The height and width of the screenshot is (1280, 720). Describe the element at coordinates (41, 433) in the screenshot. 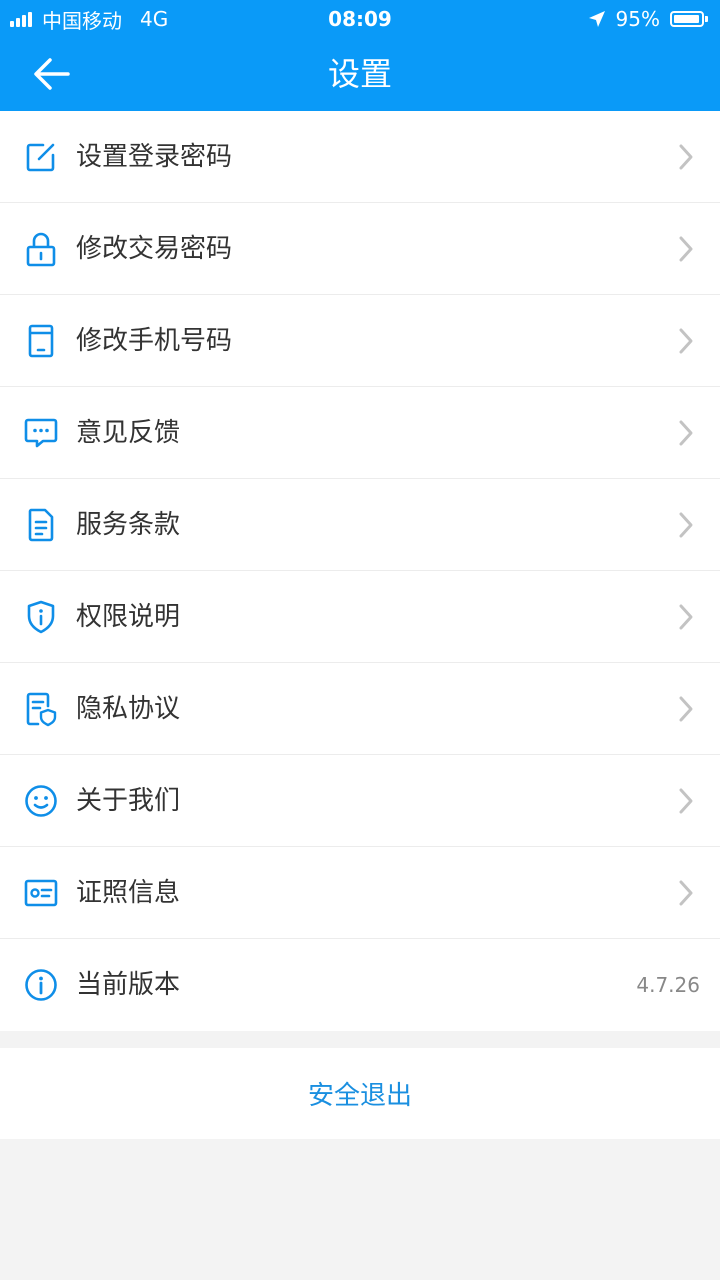

I see `chat-bubble-icon` at that location.